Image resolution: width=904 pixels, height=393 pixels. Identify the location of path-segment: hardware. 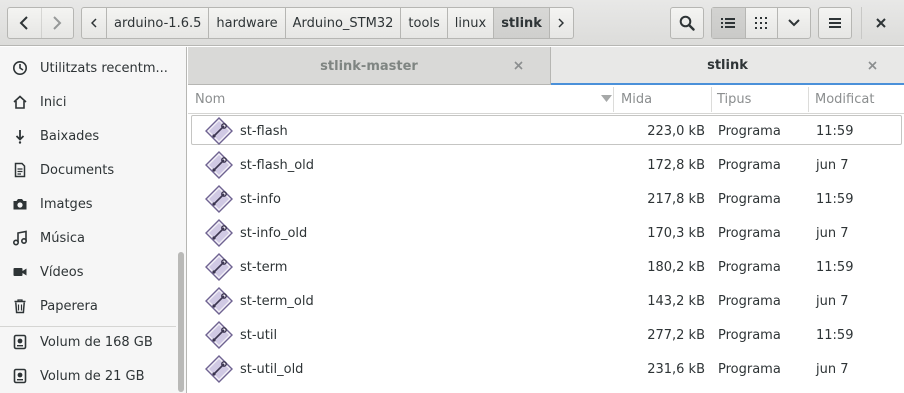
(246, 23).